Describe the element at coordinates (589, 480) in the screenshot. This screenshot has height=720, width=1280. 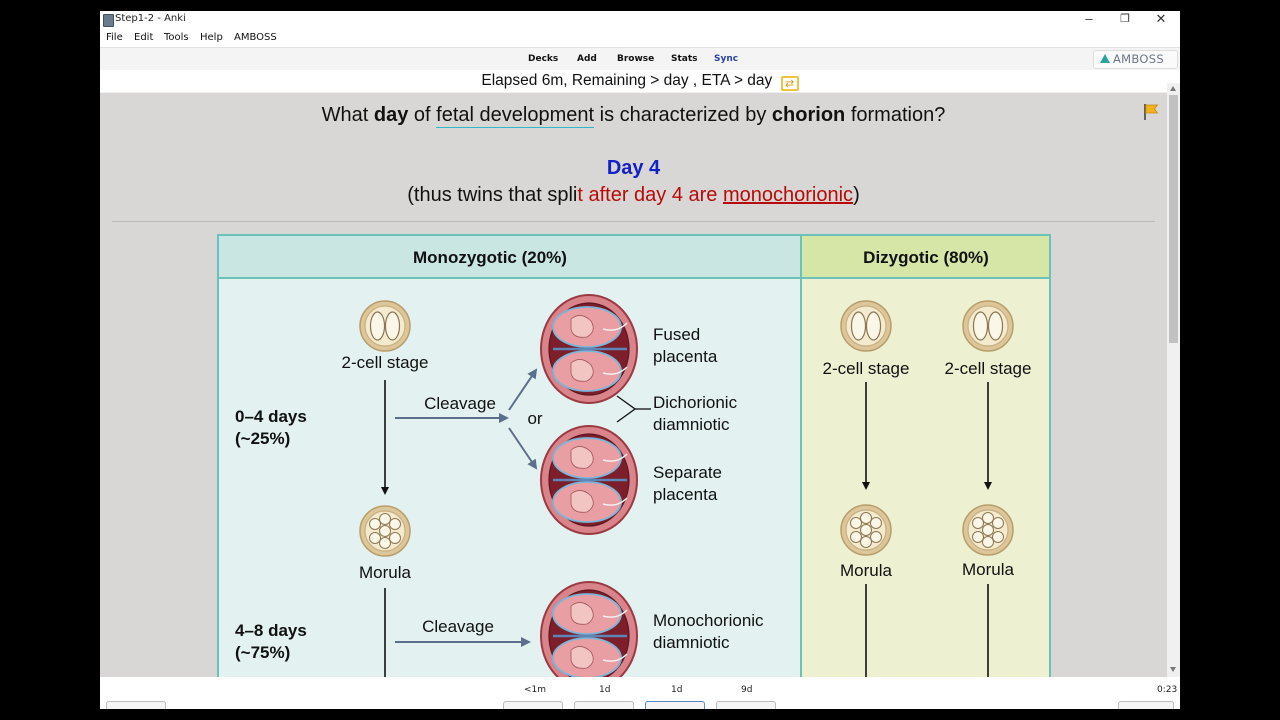
I see `separate-placenta-uterus-icon` at that location.